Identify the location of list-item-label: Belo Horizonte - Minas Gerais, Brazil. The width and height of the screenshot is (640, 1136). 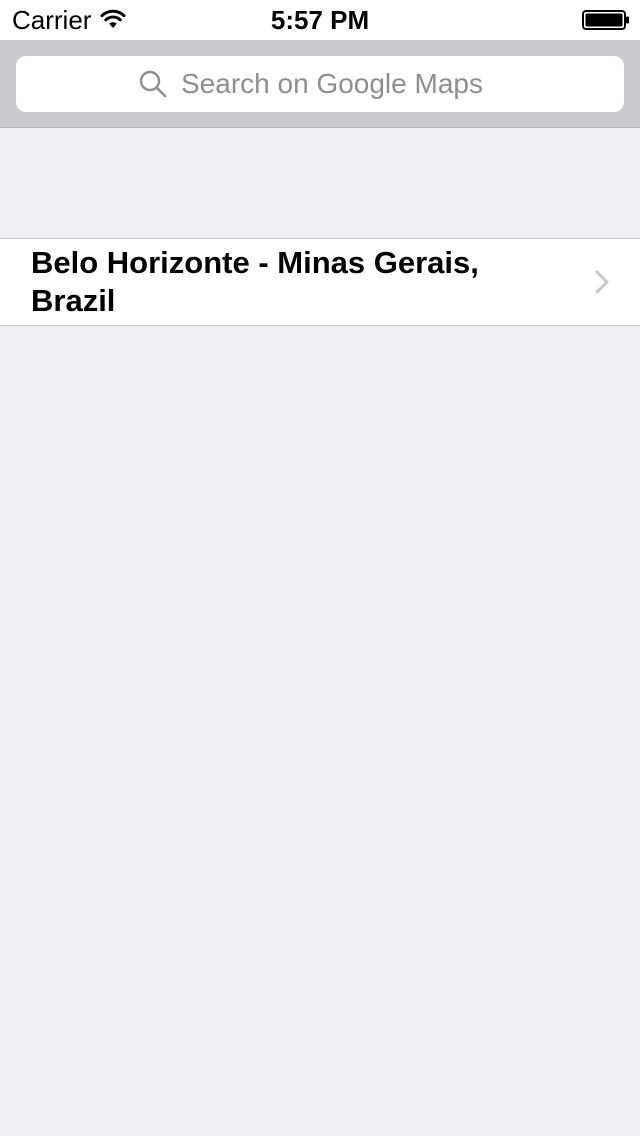
(255, 281).